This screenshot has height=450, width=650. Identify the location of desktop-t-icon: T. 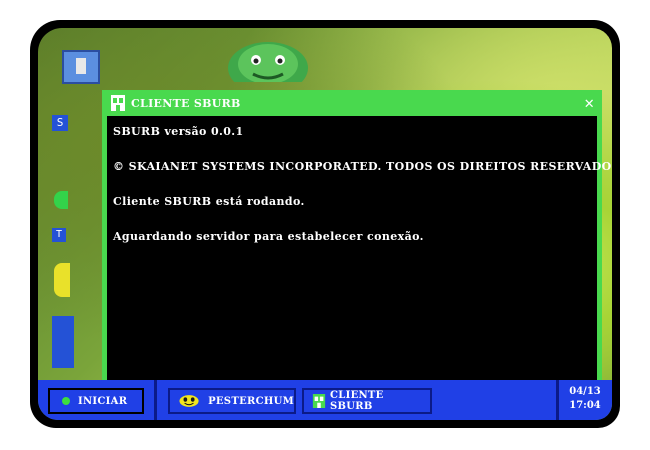
(59, 235).